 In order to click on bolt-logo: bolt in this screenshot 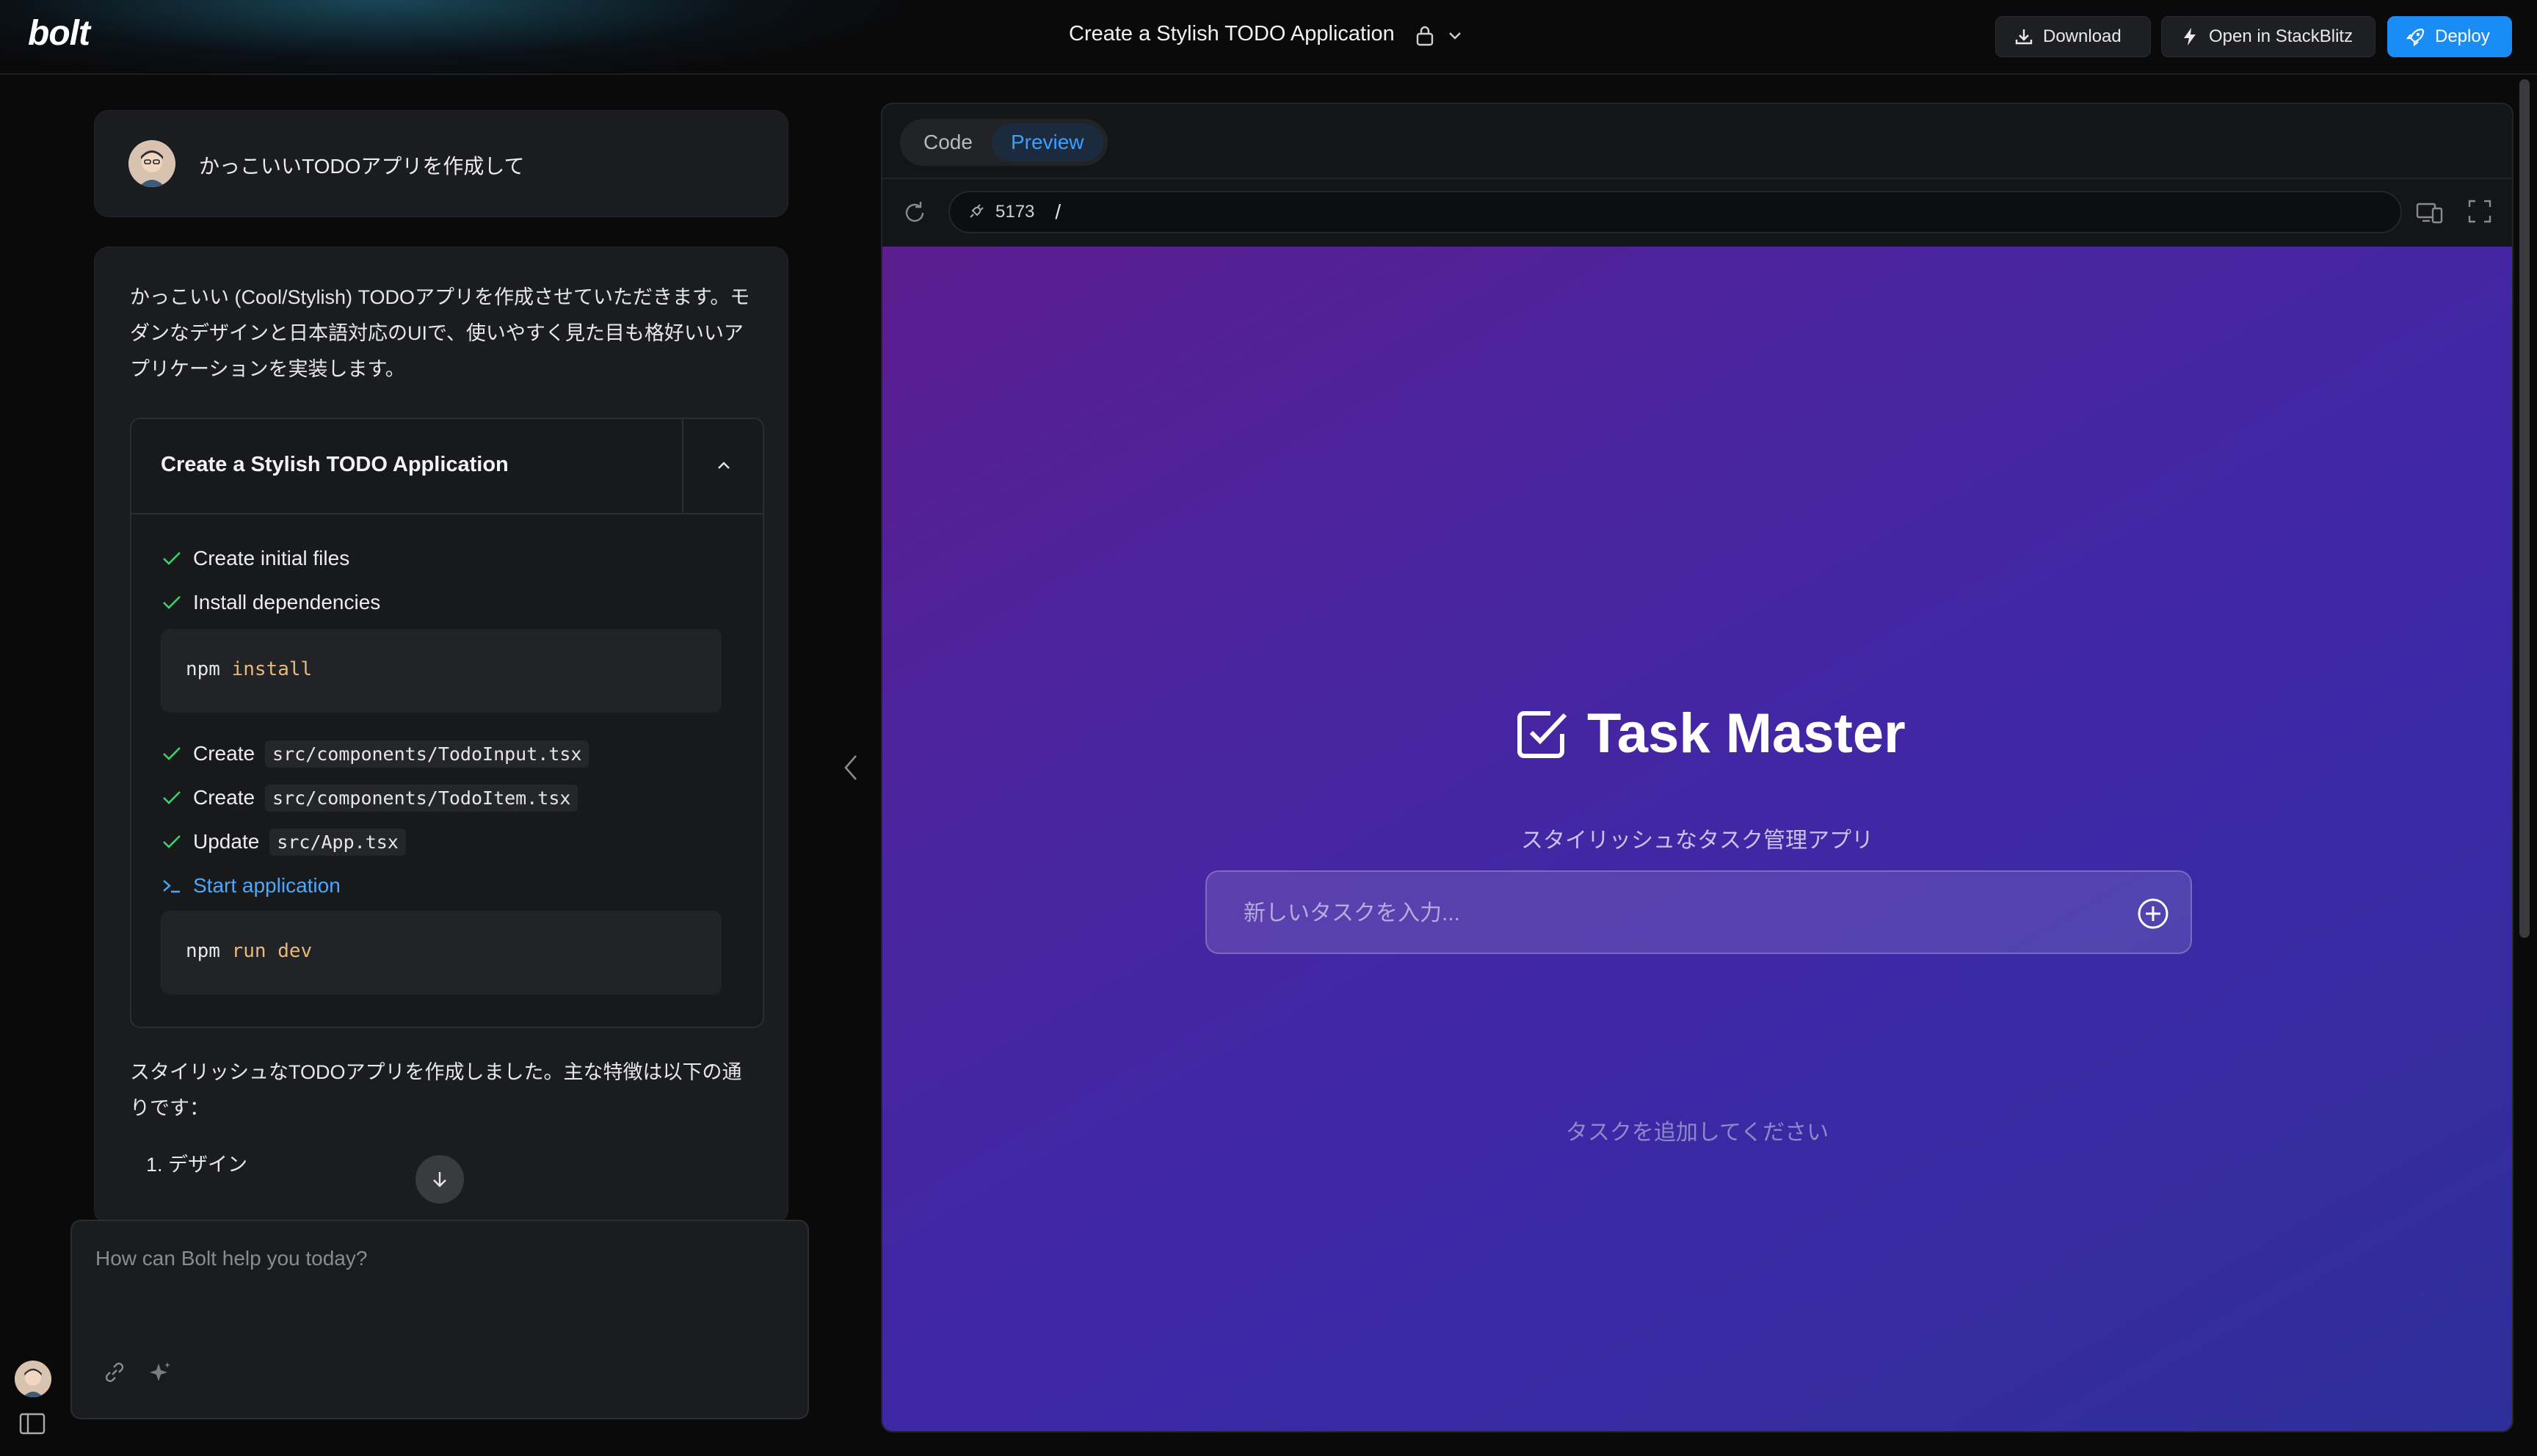, I will do `click(59, 33)`.